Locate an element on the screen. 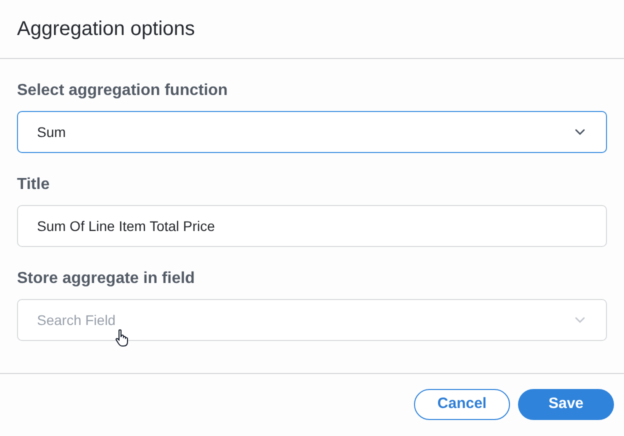  text-field: Sum Of Line Item Total Price is located at coordinates (312, 226).